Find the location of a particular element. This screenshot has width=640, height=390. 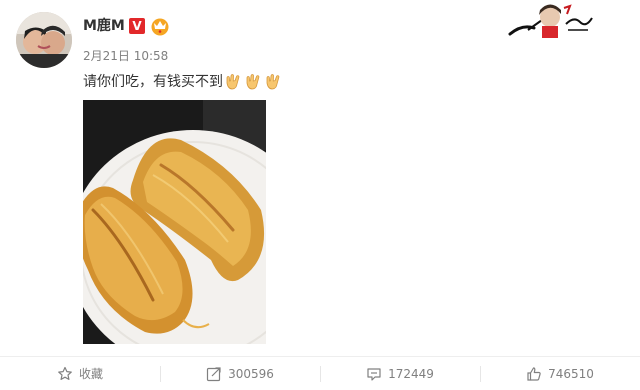

comment-button: 172449 is located at coordinates (400, 373).